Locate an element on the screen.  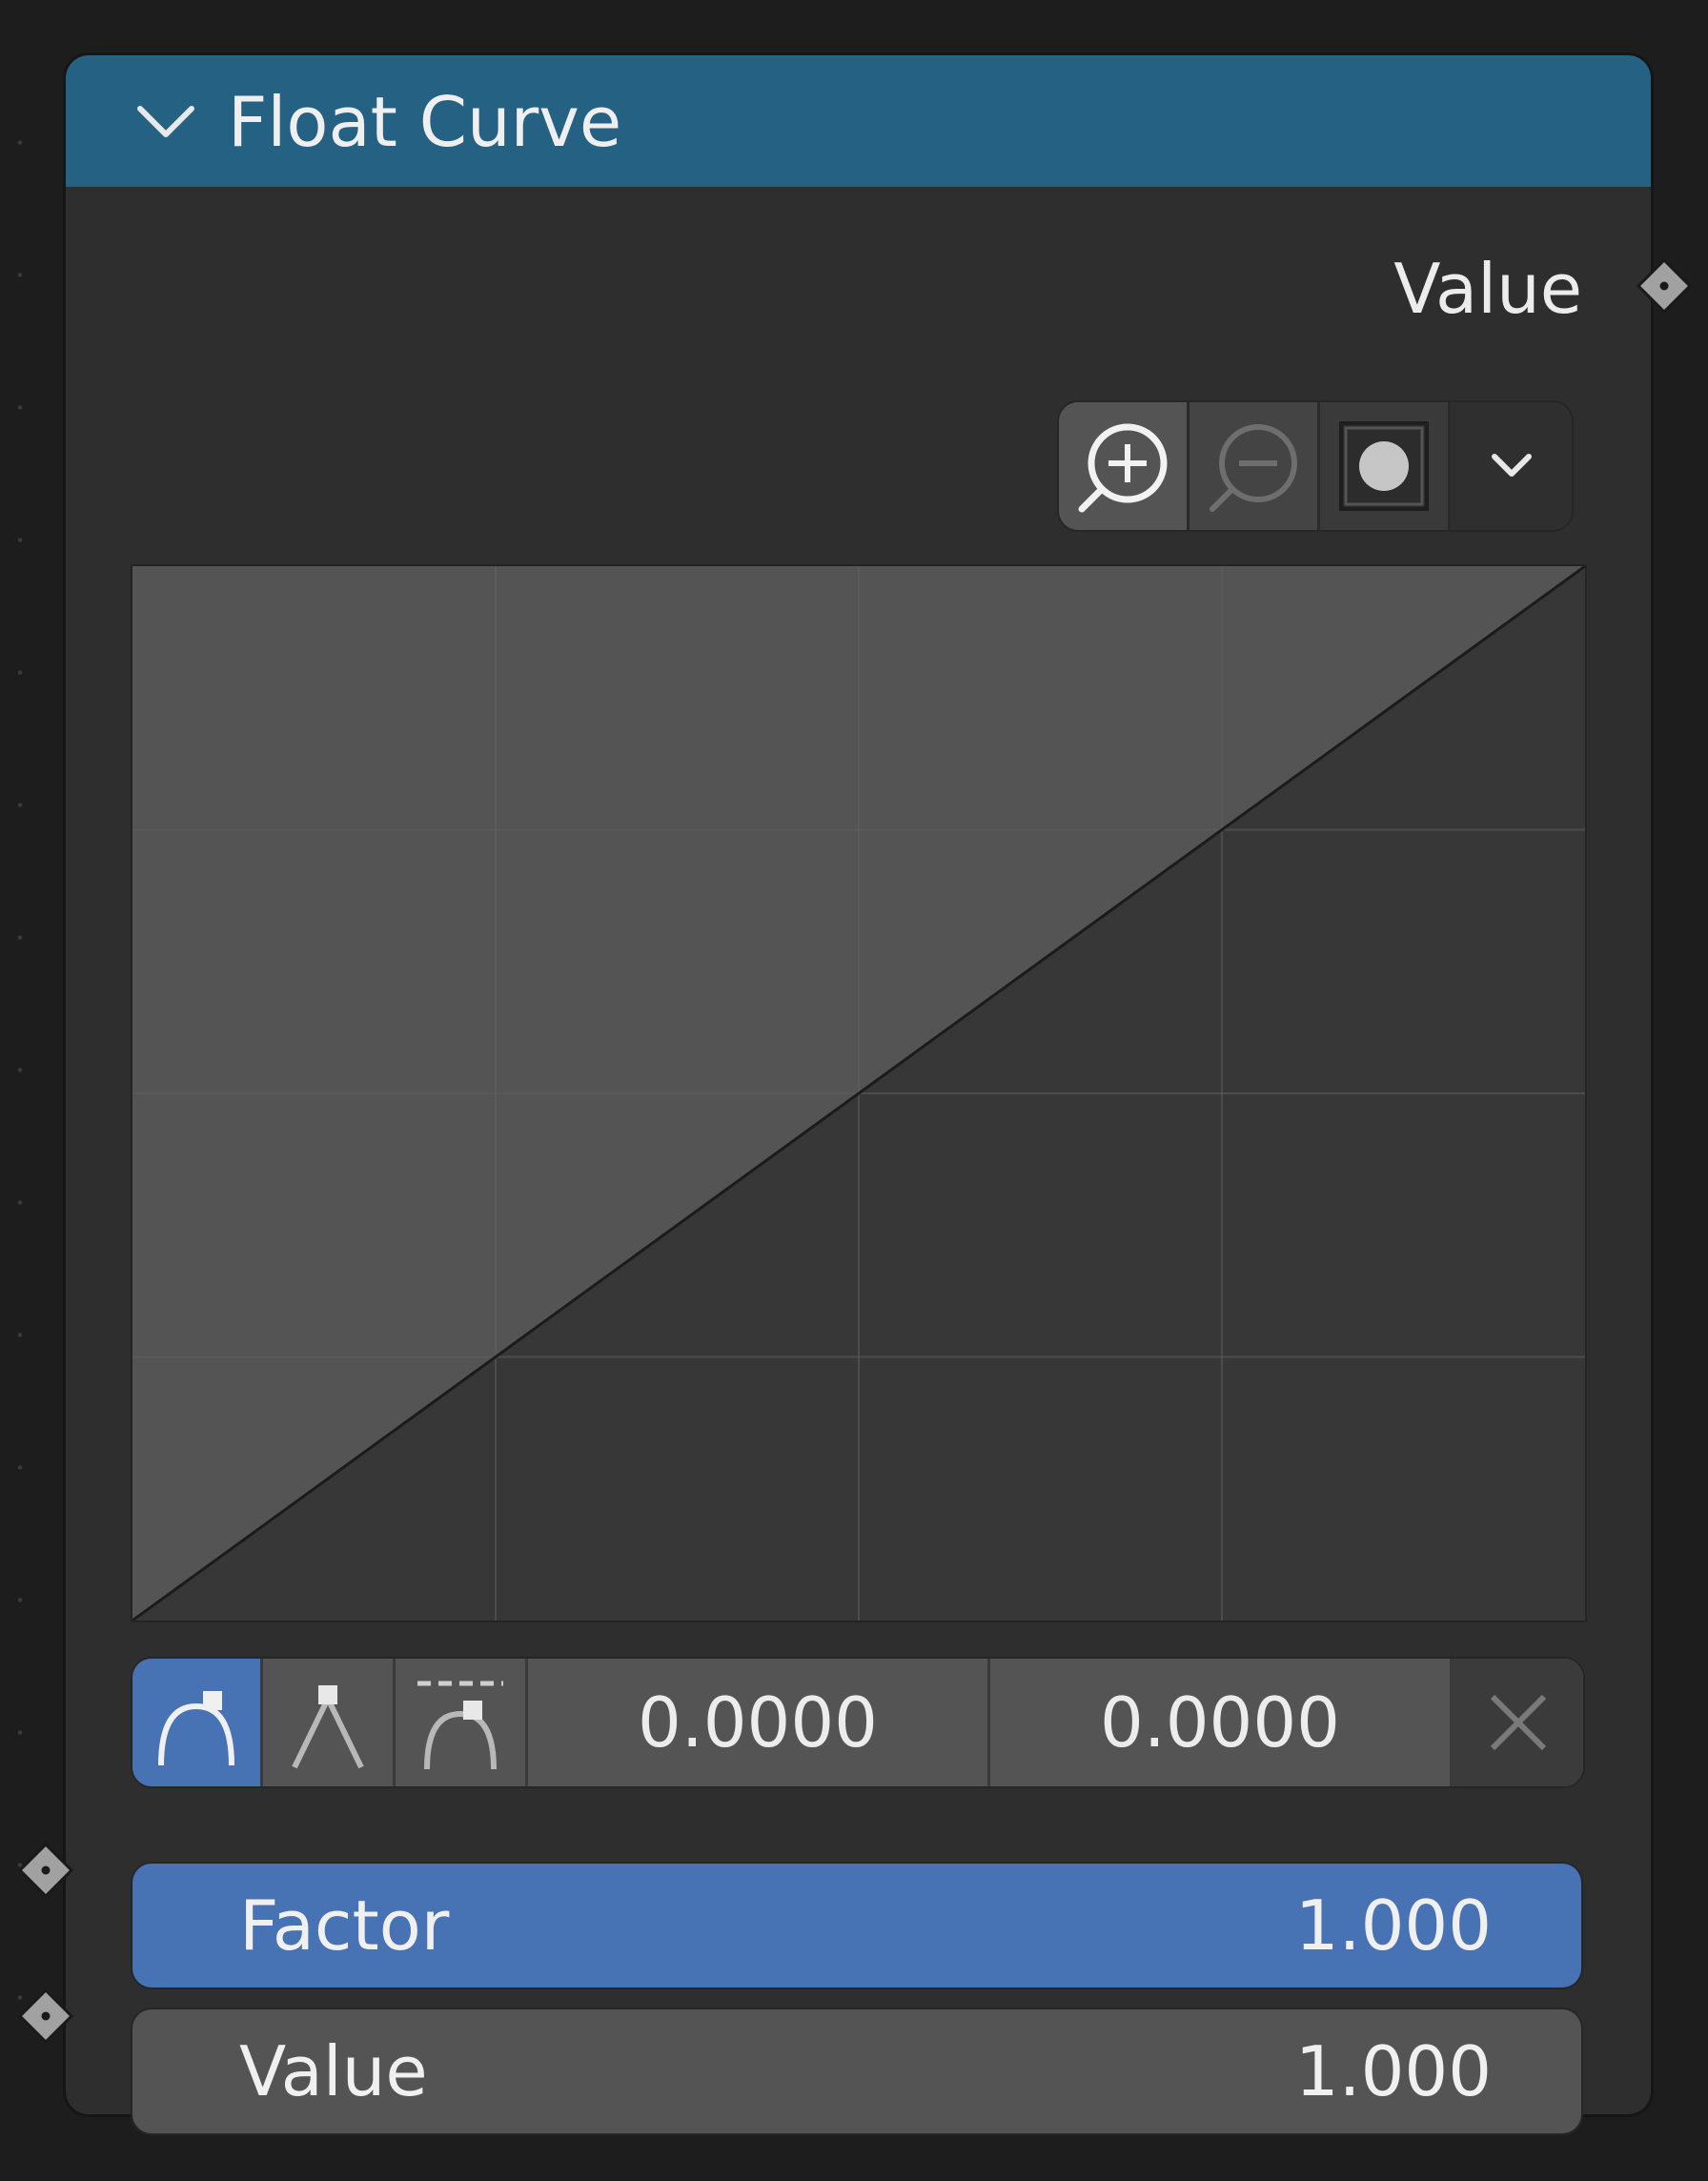
vector-handle-button is located at coordinates (328, 1722).